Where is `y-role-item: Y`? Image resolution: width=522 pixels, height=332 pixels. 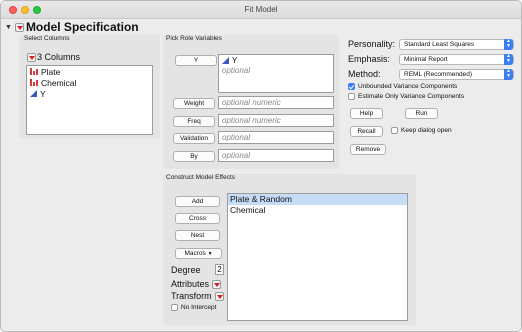
y-role-item: Y is located at coordinates (276, 60).